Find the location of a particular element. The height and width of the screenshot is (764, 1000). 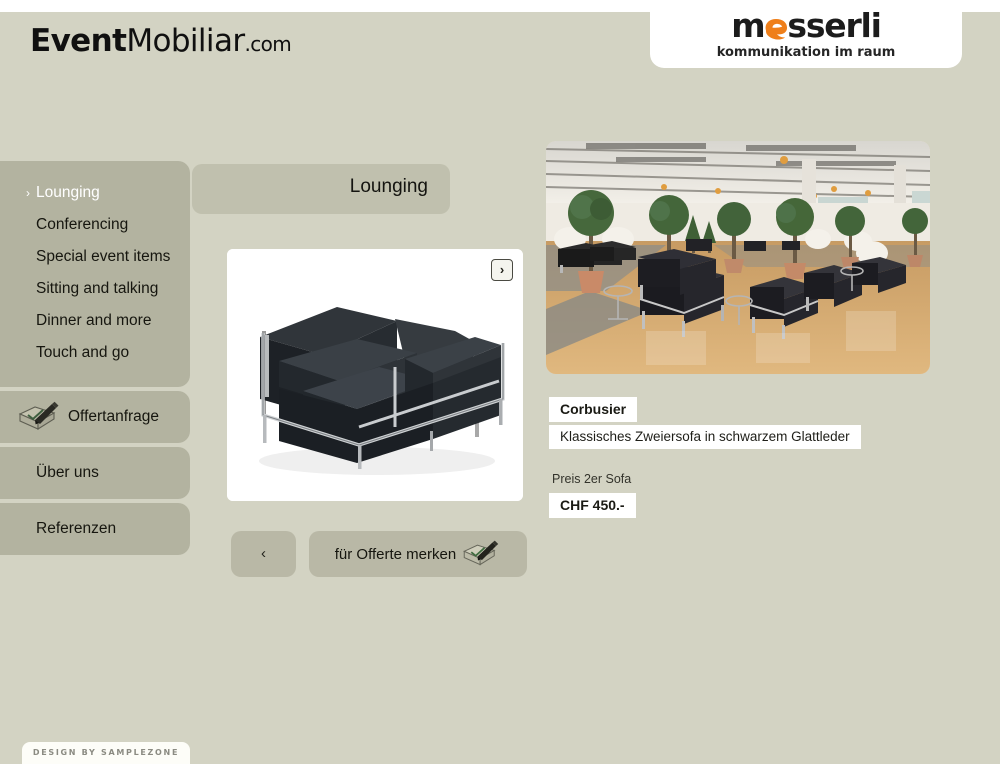

sidebar-item-label: Dinner and more is located at coordinates (94, 320).